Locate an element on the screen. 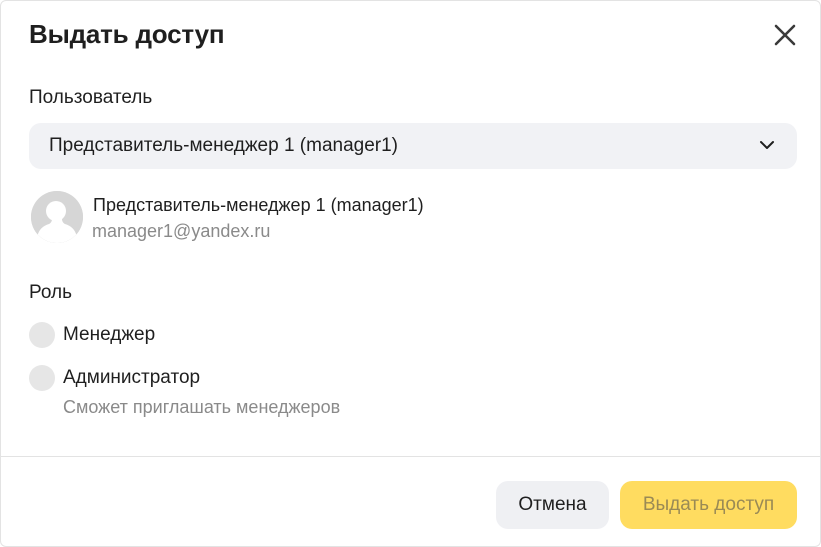 This screenshot has width=821, height=547. role-label: Роль is located at coordinates (50, 292).